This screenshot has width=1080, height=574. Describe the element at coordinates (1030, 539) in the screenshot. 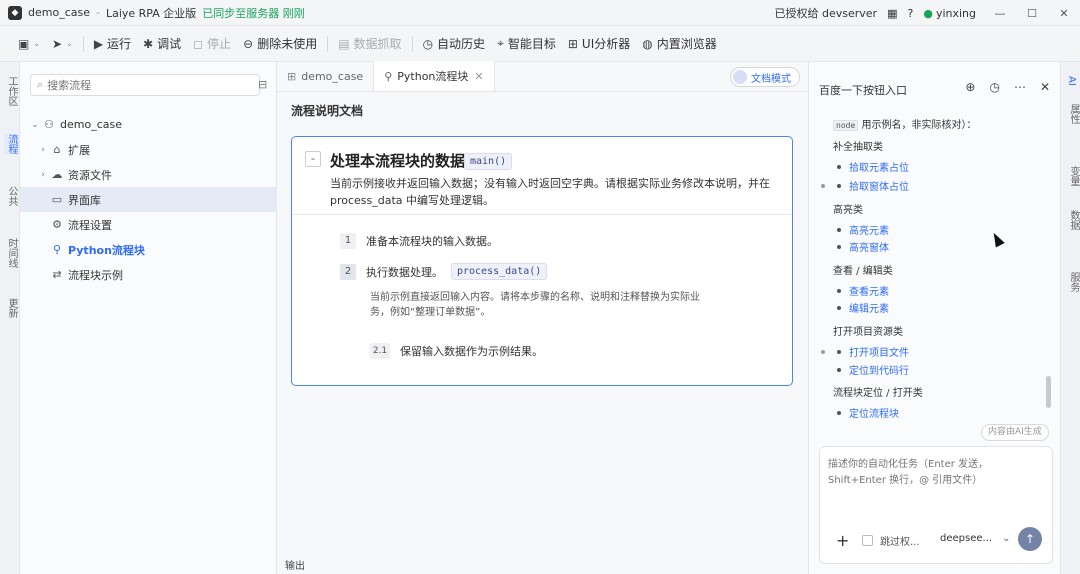

I see `send-button: ↑` at that location.